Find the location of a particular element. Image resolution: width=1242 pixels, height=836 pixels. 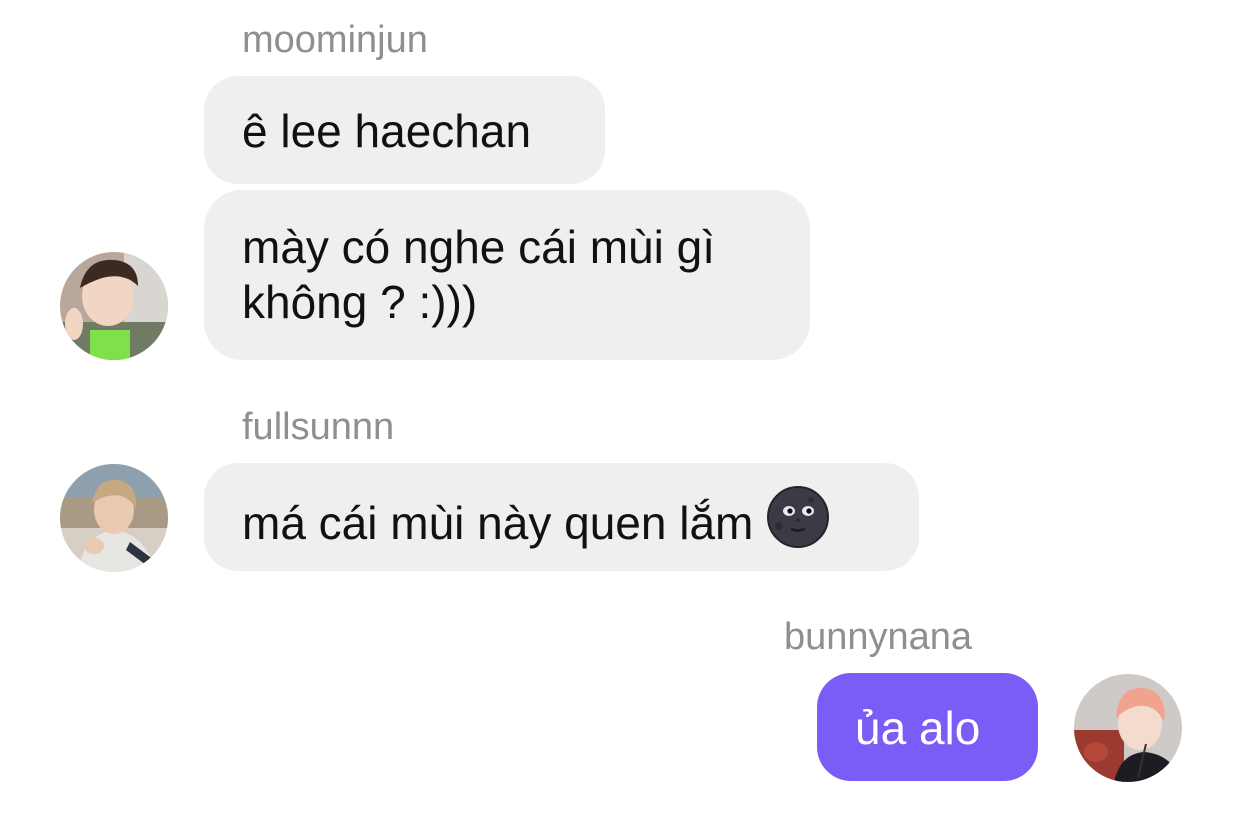

message-text-line: không ? :))) is located at coordinates (360, 302).